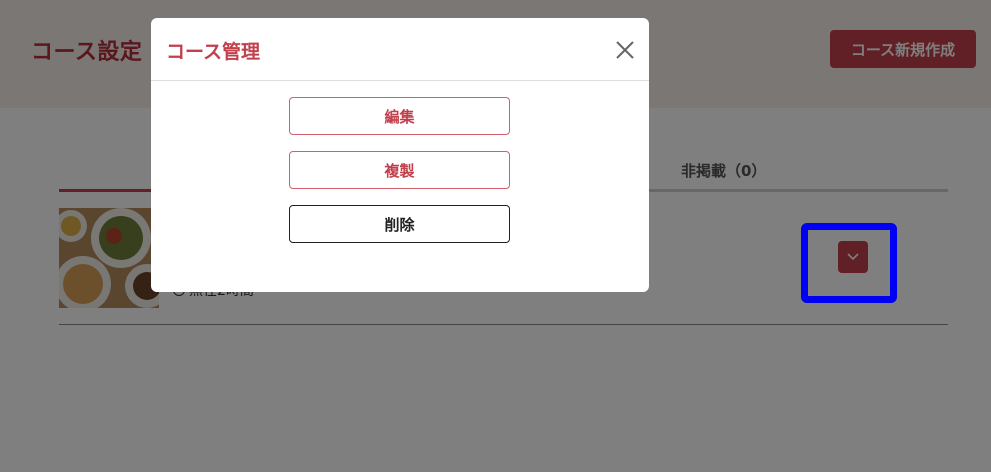 The image size is (991, 472). I want to click on focus-highlight, so click(849, 263).